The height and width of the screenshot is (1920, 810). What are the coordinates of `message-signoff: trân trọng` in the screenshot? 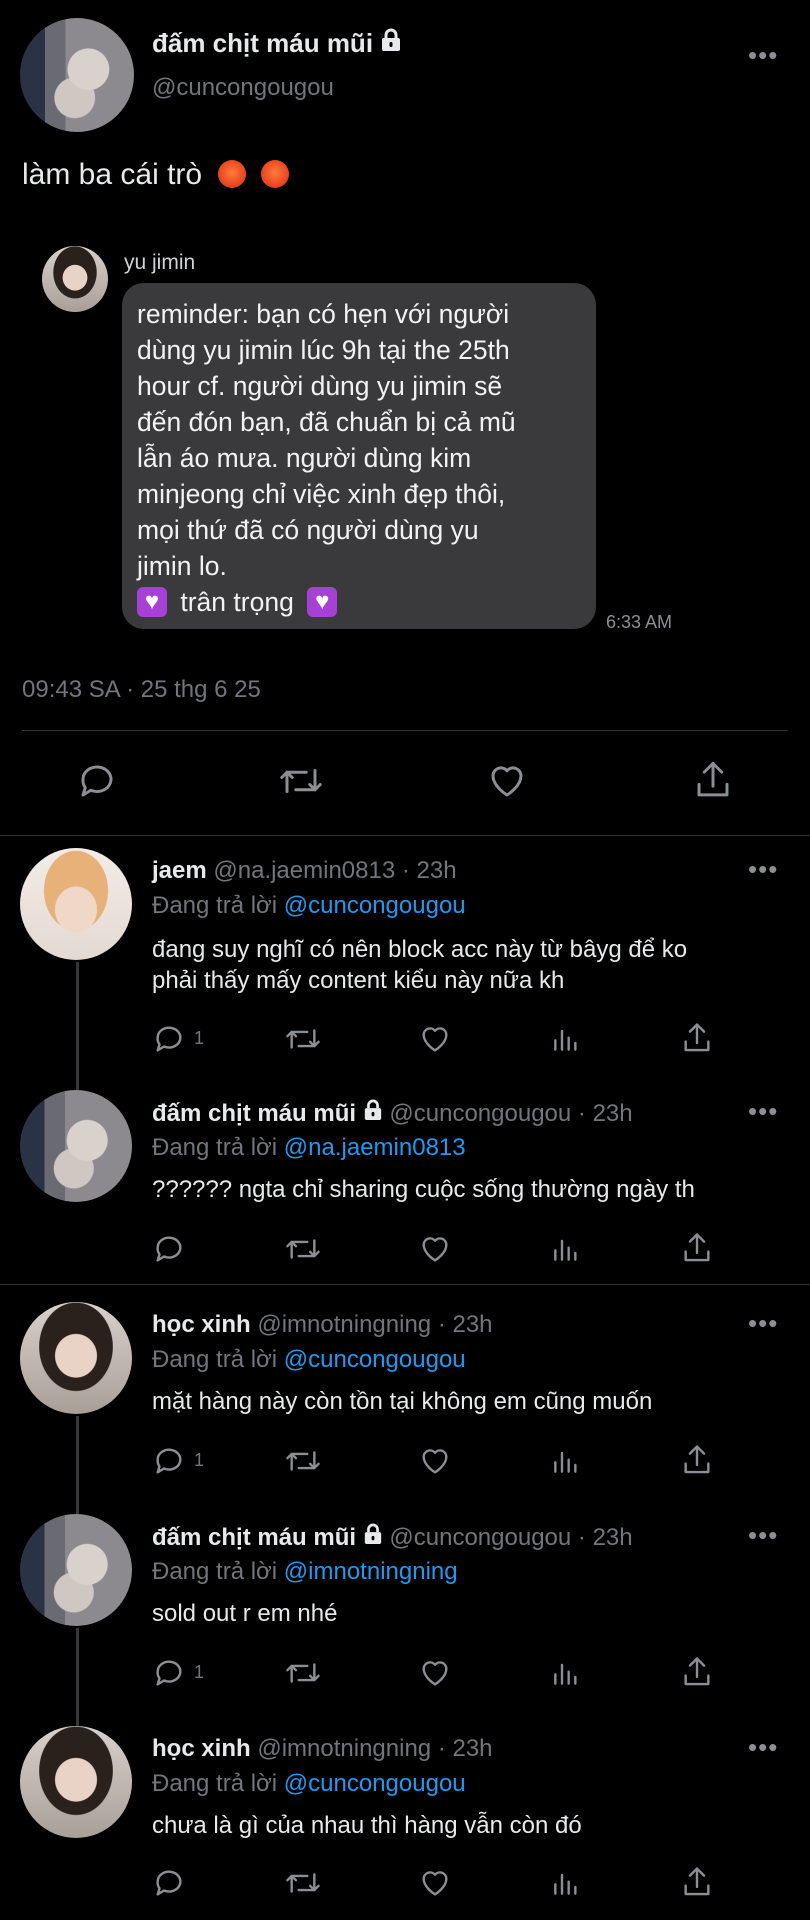 It's located at (237, 602).